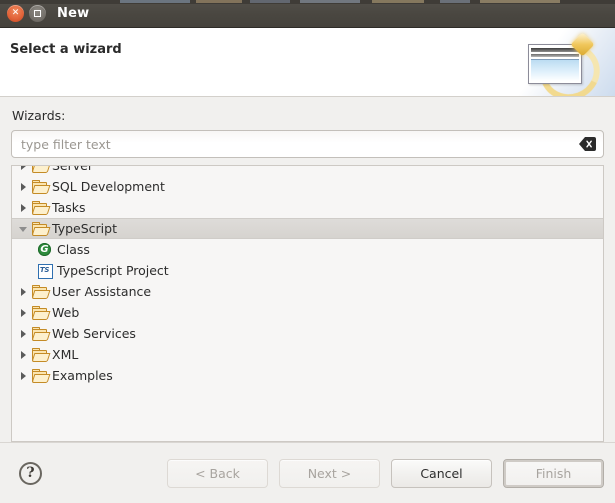 Image resolution: width=615 pixels, height=503 pixels. I want to click on tree-item-label: Tasks, so click(69, 207).